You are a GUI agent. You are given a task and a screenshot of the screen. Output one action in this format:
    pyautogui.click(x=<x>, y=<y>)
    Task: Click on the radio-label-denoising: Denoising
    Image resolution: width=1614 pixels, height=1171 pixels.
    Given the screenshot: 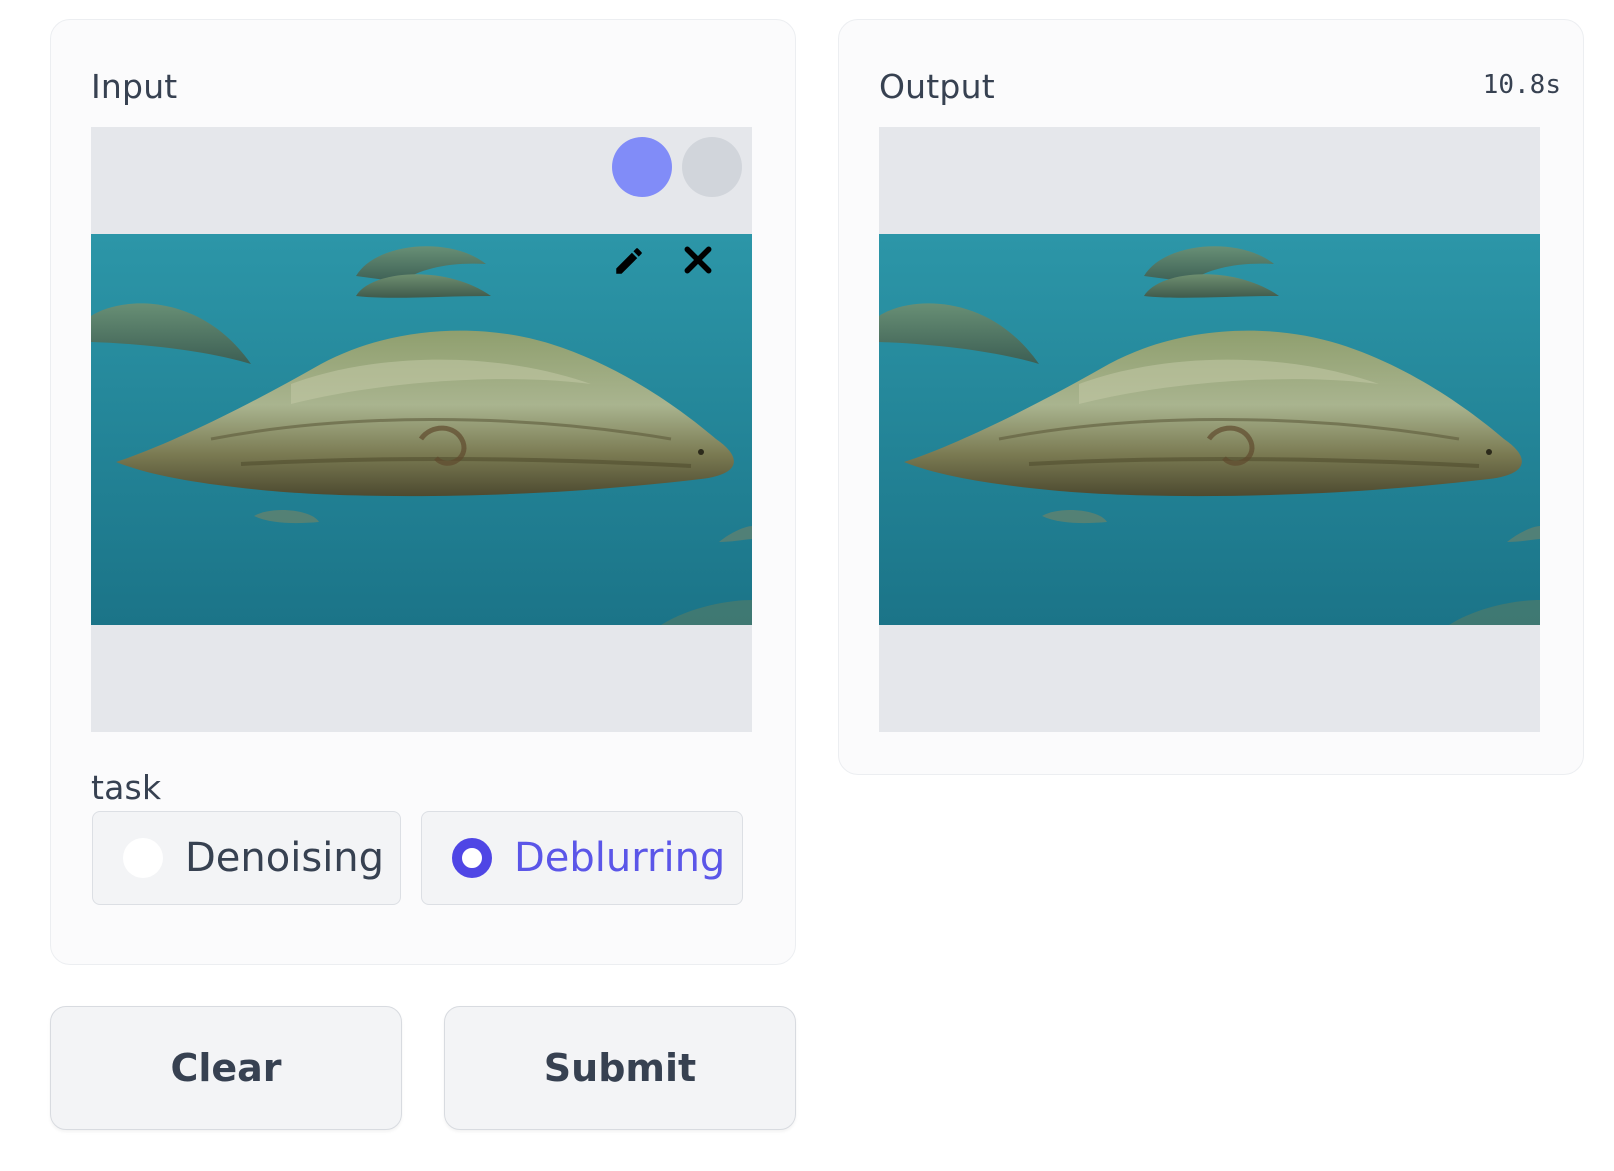 What is the action you would take?
    pyautogui.click(x=285, y=858)
    